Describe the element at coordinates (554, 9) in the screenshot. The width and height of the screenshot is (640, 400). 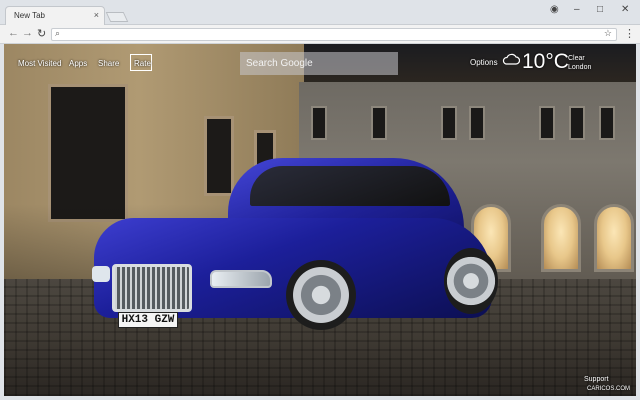
I see `profile-icon: ◉` at that location.